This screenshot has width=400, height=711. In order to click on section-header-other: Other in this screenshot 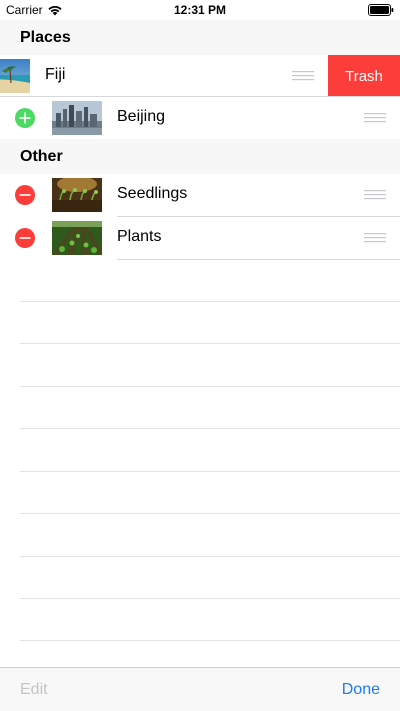, I will do `click(200, 157)`.